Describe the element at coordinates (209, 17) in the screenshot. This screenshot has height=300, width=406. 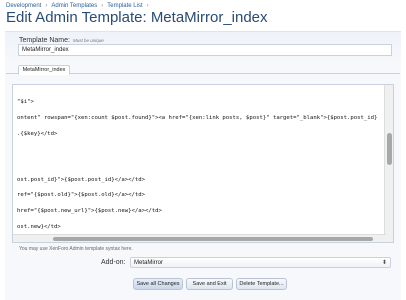
I see `page-title-template-name: MetaMirror_index` at that location.